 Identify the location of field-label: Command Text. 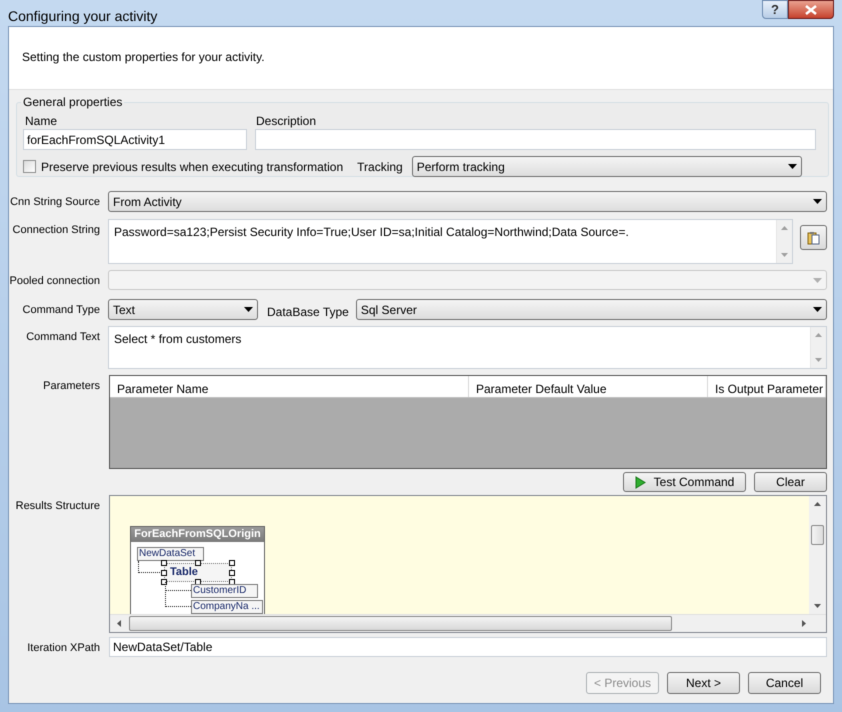
(63, 337).